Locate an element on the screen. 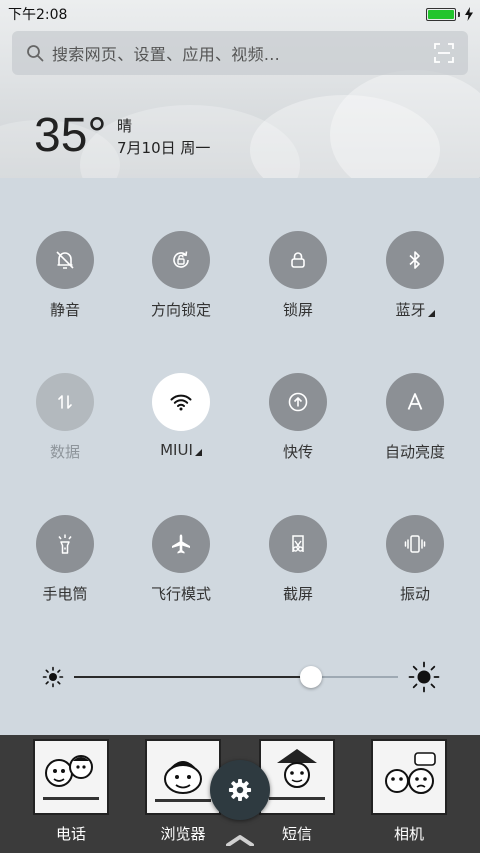 This screenshot has height=853, width=480. brightness-track-filled is located at coordinates (192, 677).